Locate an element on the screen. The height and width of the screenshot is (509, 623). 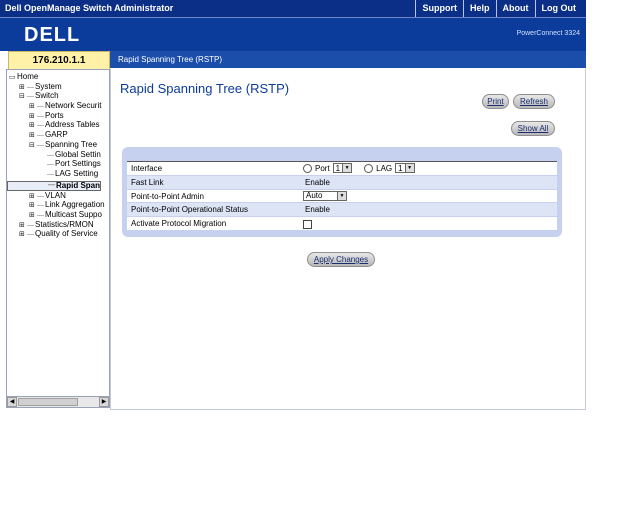
p2p-admin-label: Point-to-Point Admin is located at coordinates (167, 196).